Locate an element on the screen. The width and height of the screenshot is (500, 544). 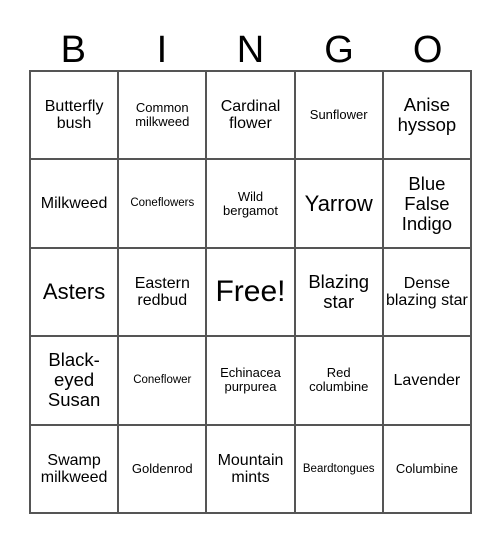
bingo-cell-b4: Black- eyed Susan is located at coordinates (75, 381).